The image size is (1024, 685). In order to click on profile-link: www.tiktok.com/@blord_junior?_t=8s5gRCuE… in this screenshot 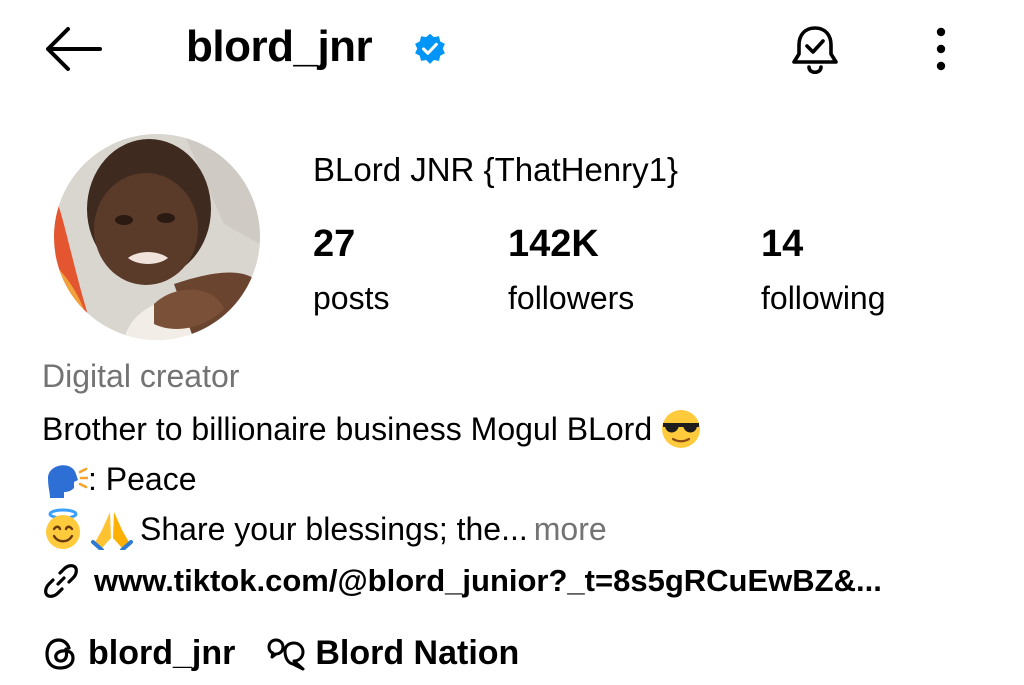, I will do `click(462, 581)`.